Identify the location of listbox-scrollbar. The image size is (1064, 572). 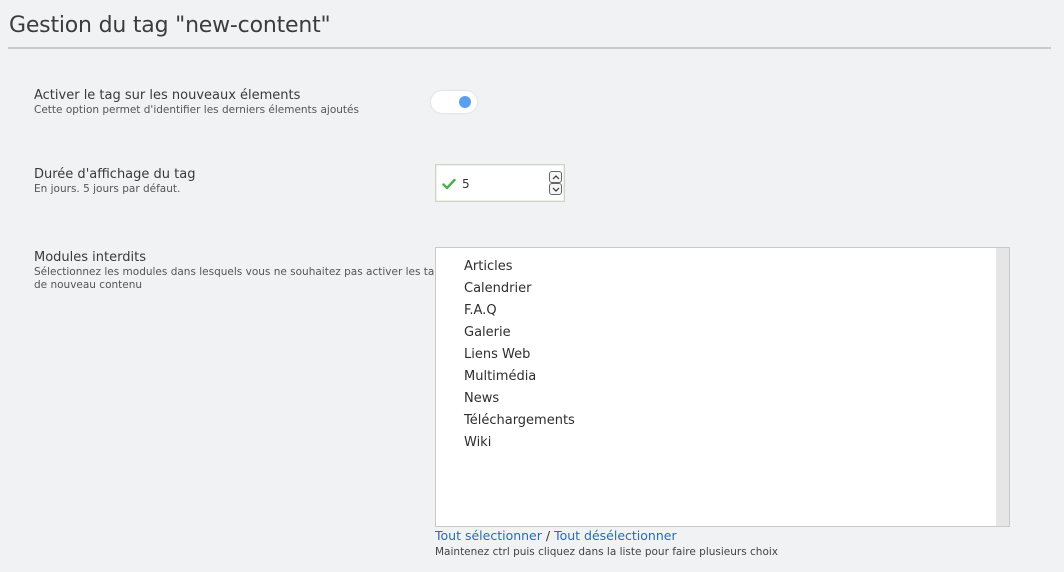
(1002, 387).